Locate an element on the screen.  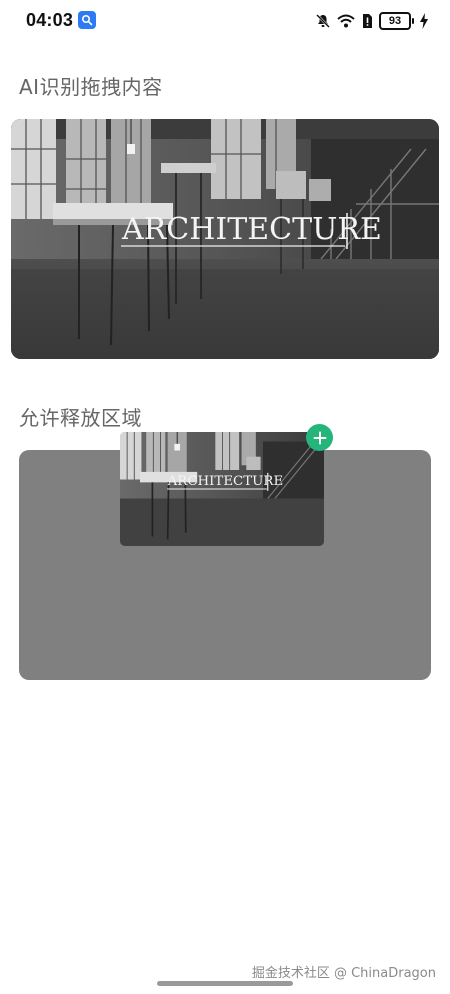
plus-icon is located at coordinates (319, 437).